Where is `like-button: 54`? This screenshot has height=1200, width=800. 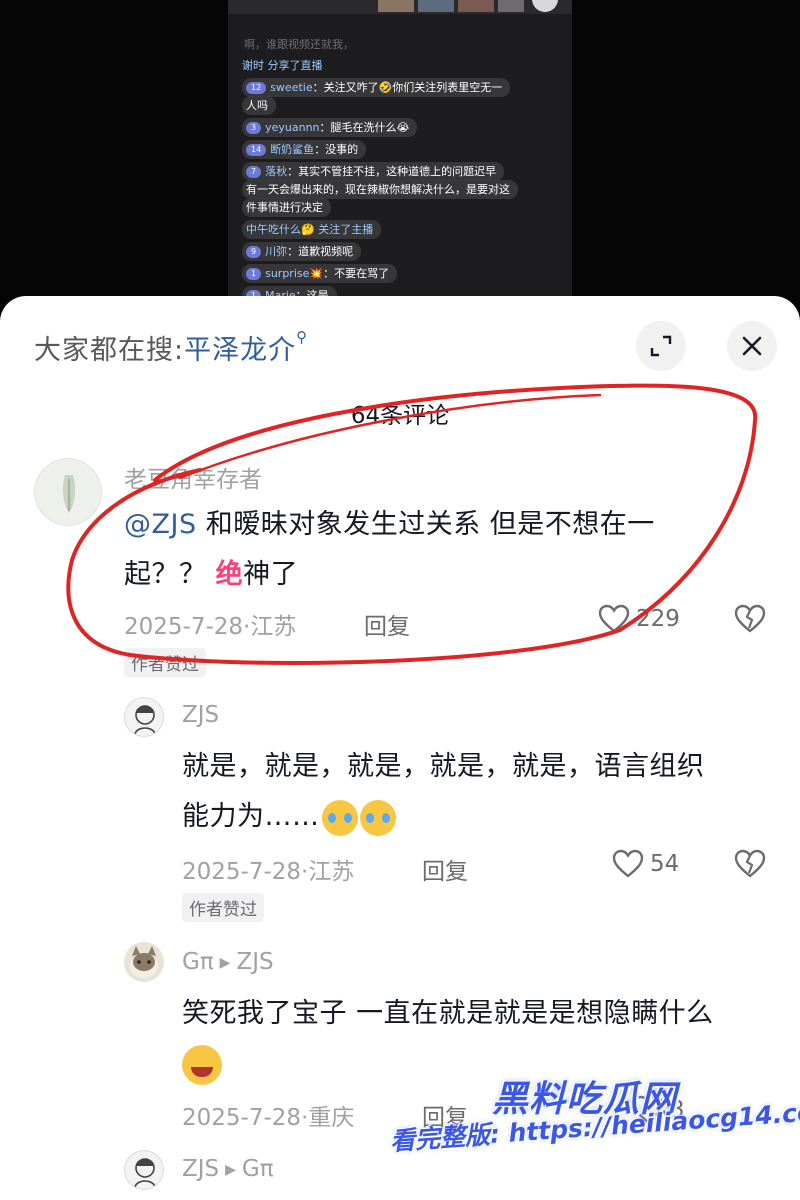
like-button: 54 is located at coordinates (645, 864).